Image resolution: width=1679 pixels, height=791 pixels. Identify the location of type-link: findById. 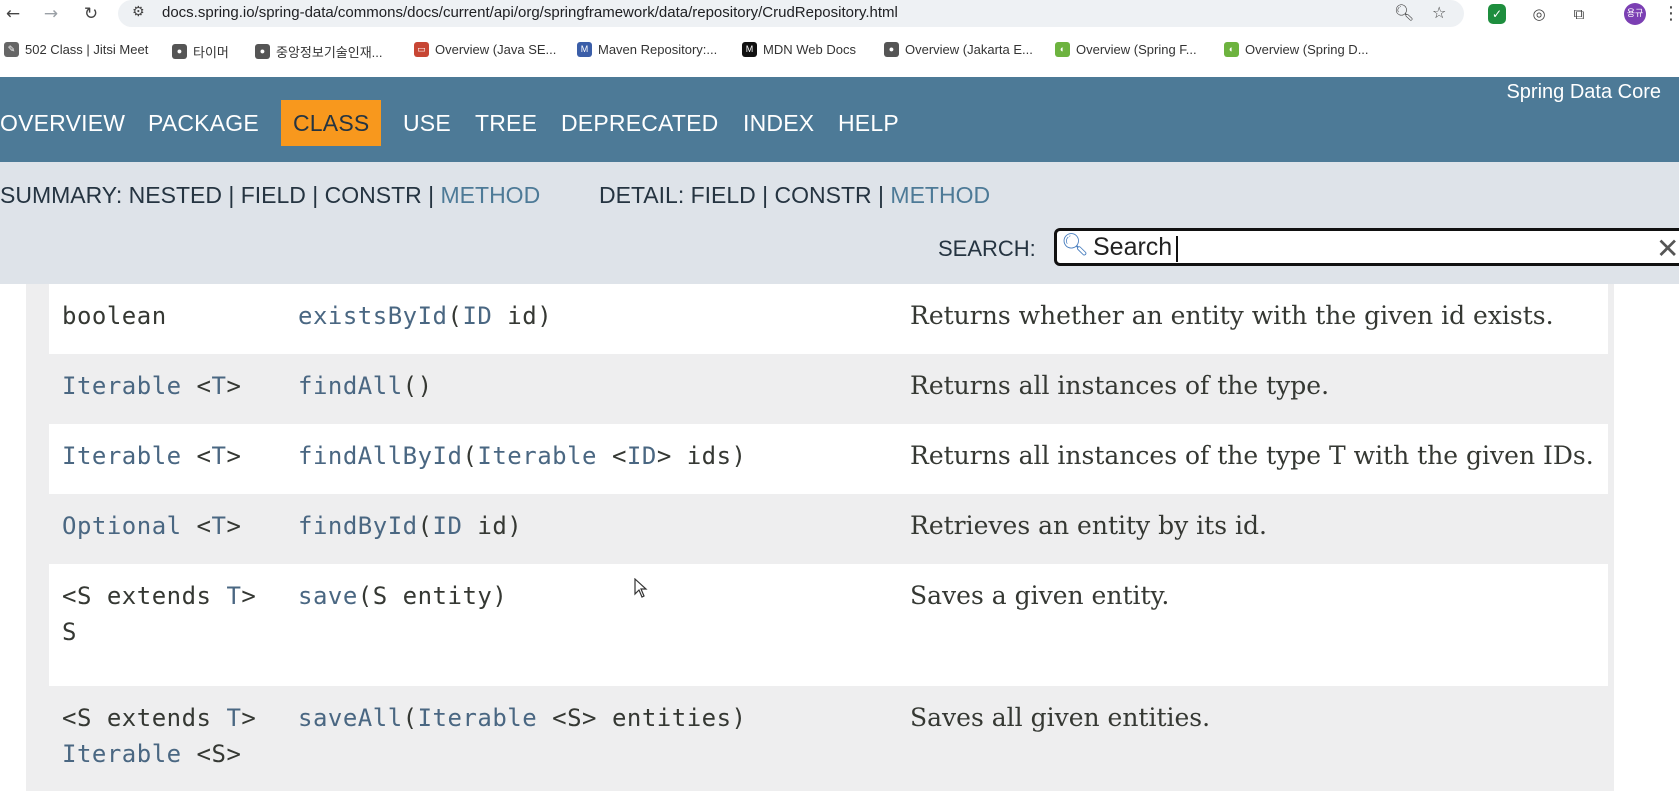
(358, 526).